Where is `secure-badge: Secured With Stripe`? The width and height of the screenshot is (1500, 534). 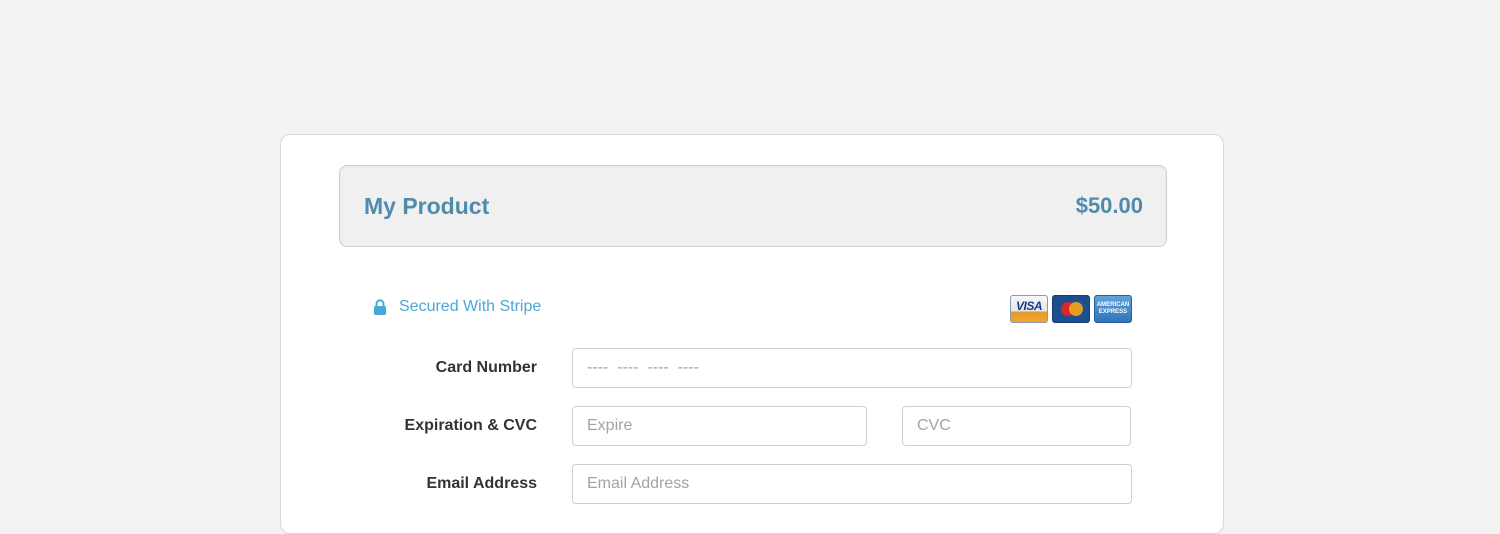
secure-badge: Secured With Stripe is located at coordinates (457, 307).